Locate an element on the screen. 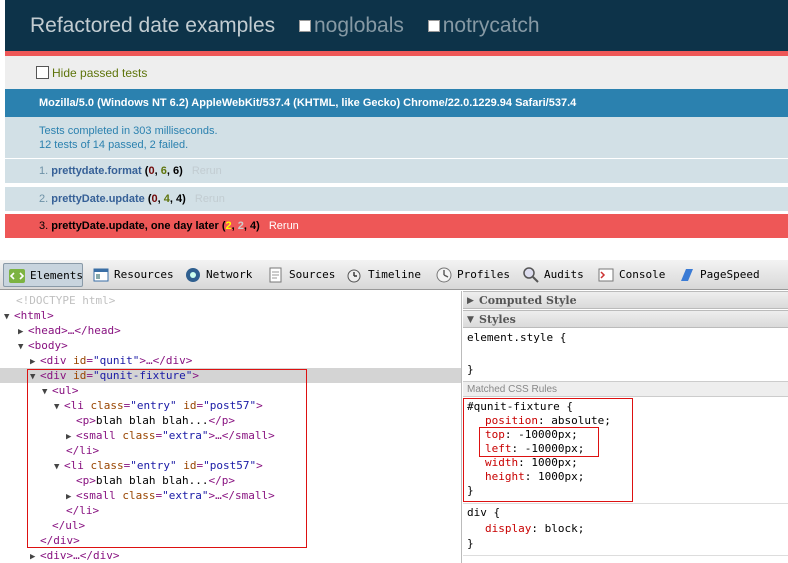 The image size is (788, 563). notrycatch-label: notrycatch is located at coordinates (491, 25).